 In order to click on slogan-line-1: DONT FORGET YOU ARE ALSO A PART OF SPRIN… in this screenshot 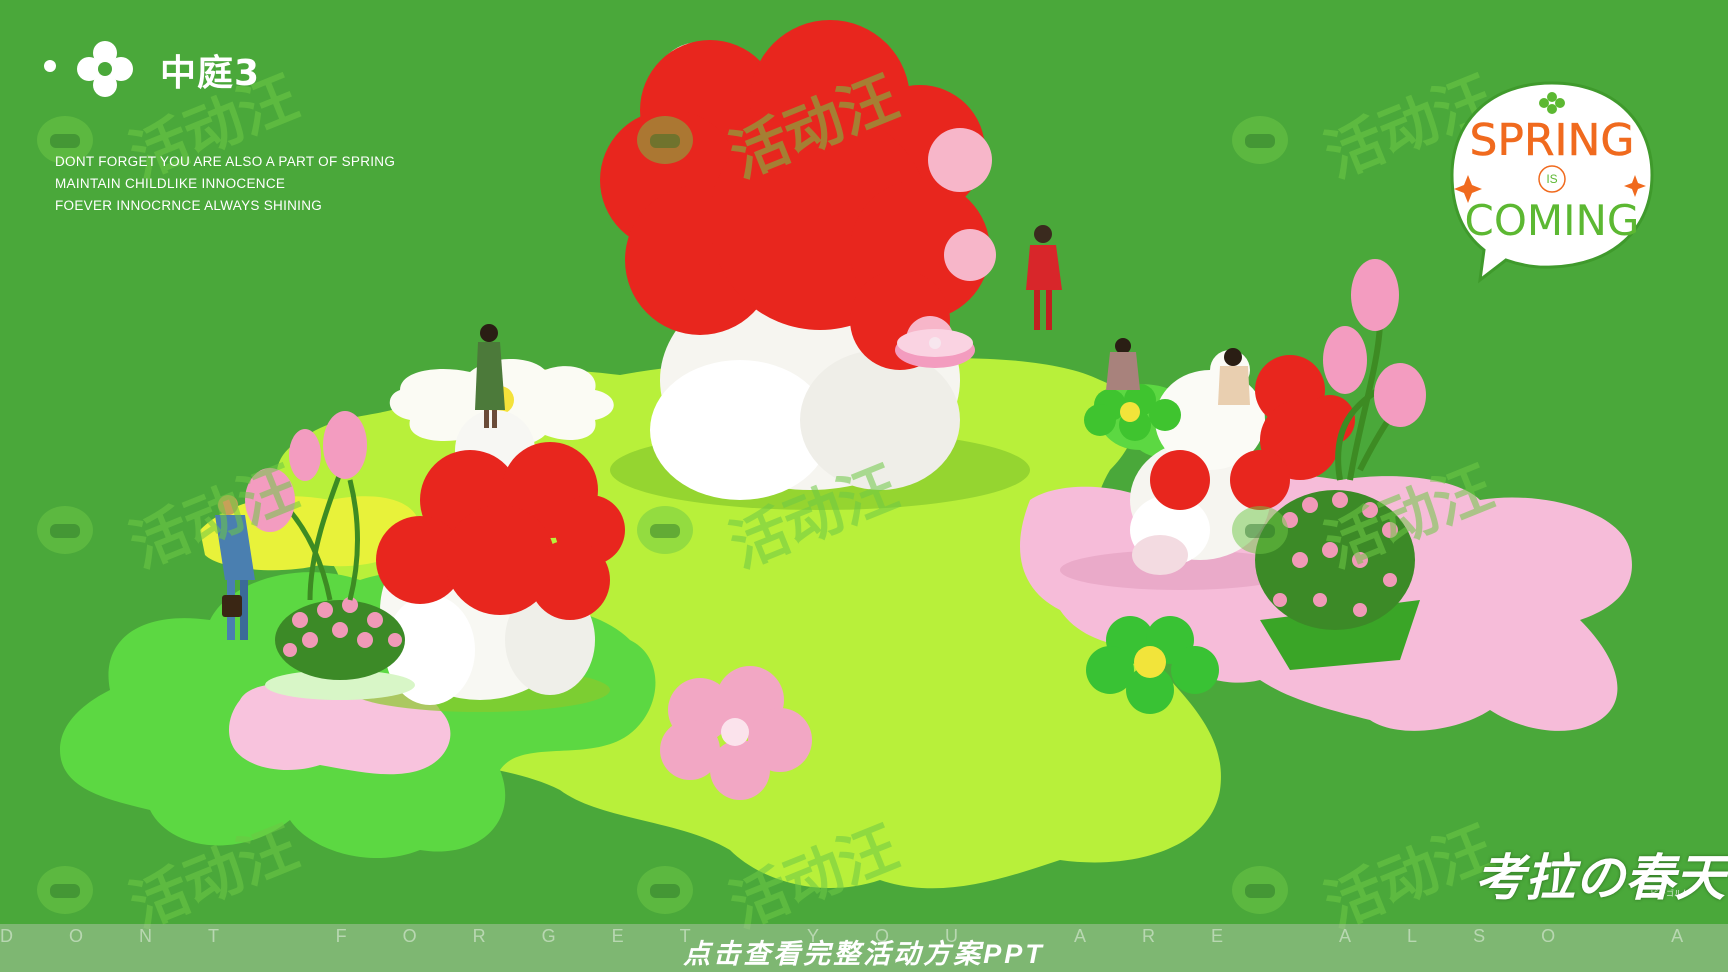, I will do `click(225, 161)`.